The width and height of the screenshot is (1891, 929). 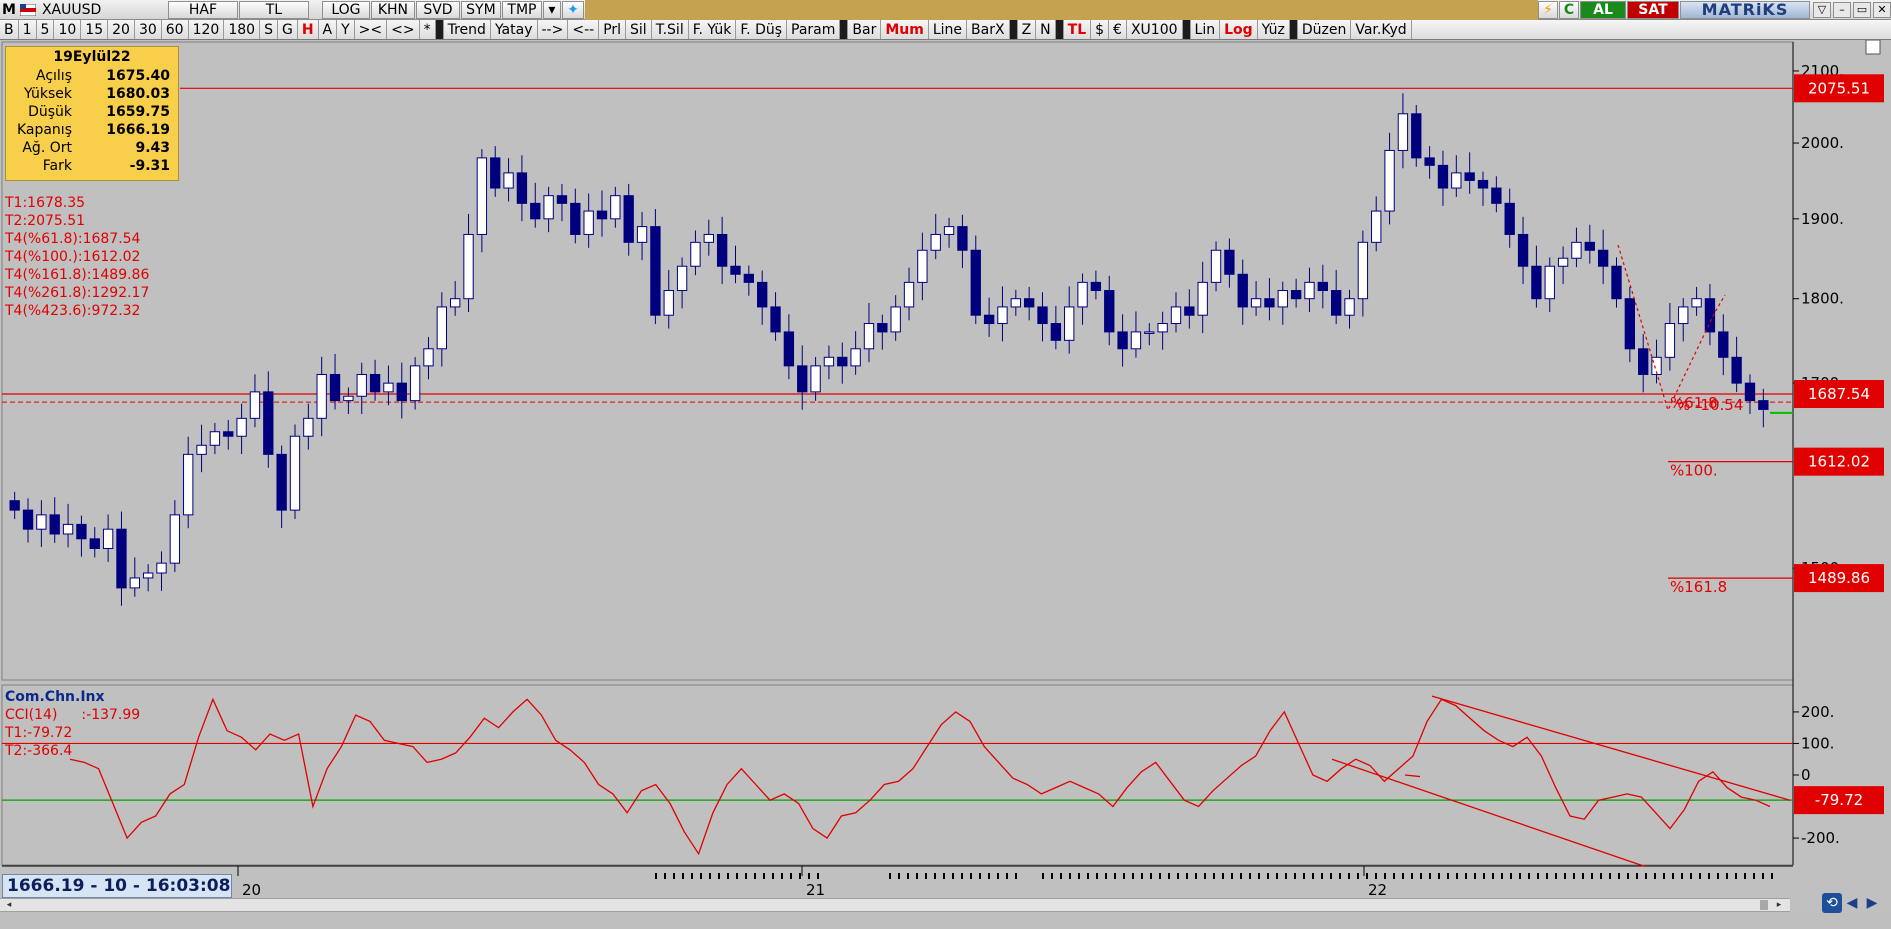 What do you see at coordinates (1779, 905) in the screenshot?
I see `scroll-right-icon: ▸` at bounding box center [1779, 905].